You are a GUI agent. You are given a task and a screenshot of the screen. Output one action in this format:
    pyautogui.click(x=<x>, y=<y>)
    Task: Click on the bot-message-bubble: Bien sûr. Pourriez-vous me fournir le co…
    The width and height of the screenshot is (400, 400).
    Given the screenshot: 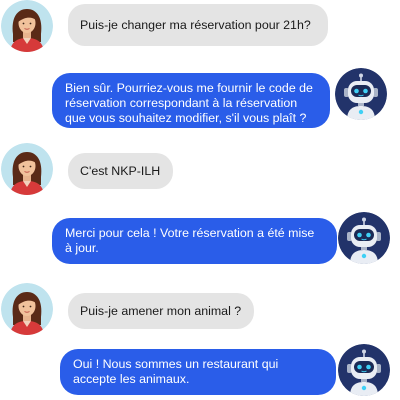 What is the action you would take?
    pyautogui.click(x=191, y=100)
    